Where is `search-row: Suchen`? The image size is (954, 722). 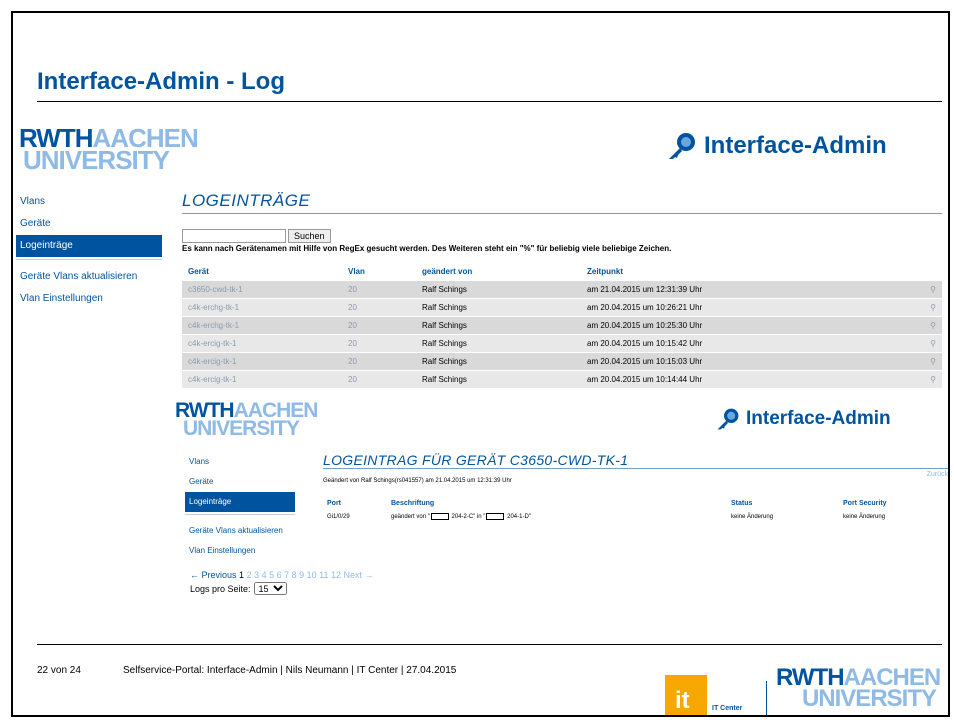
search-row: Suchen is located at coordinates (256, 236).